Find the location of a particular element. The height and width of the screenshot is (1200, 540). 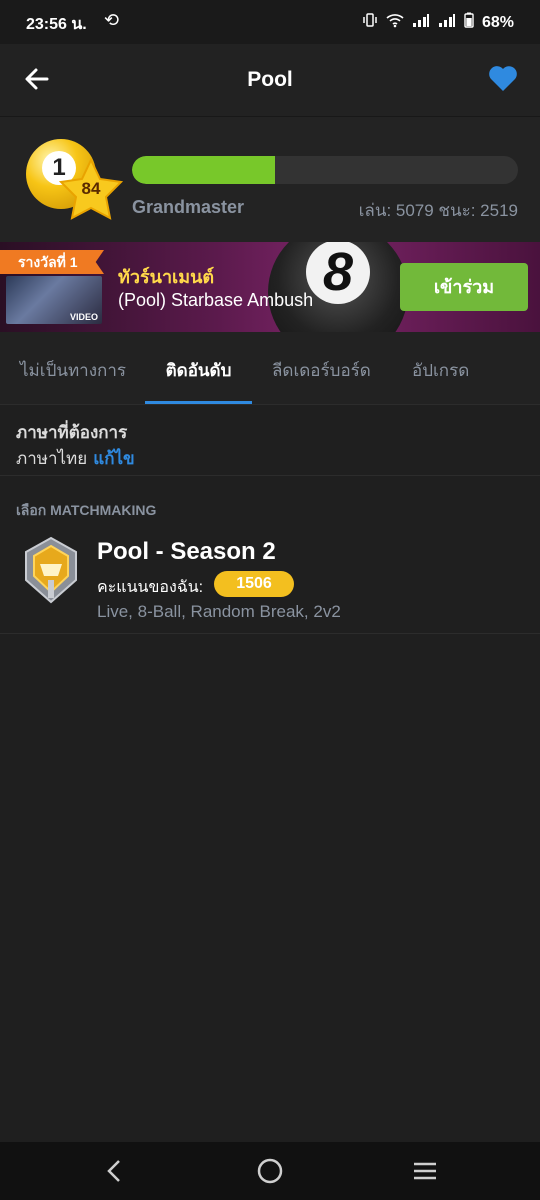

language-preference: ภาษาที่ต้องการ ภาษาไทย แก้ไข is located at coordinates (270, 440).